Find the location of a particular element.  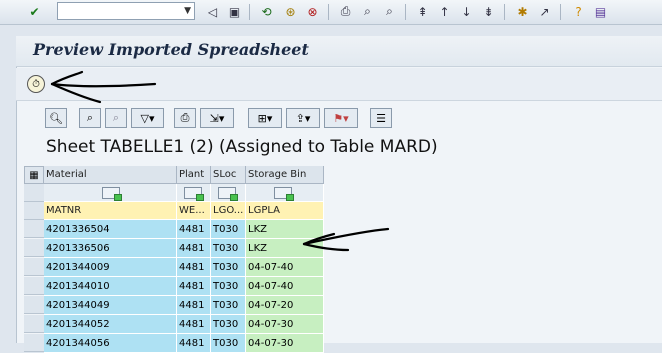

column-header-sloc: SLoc is located at coordinates (228, 175).